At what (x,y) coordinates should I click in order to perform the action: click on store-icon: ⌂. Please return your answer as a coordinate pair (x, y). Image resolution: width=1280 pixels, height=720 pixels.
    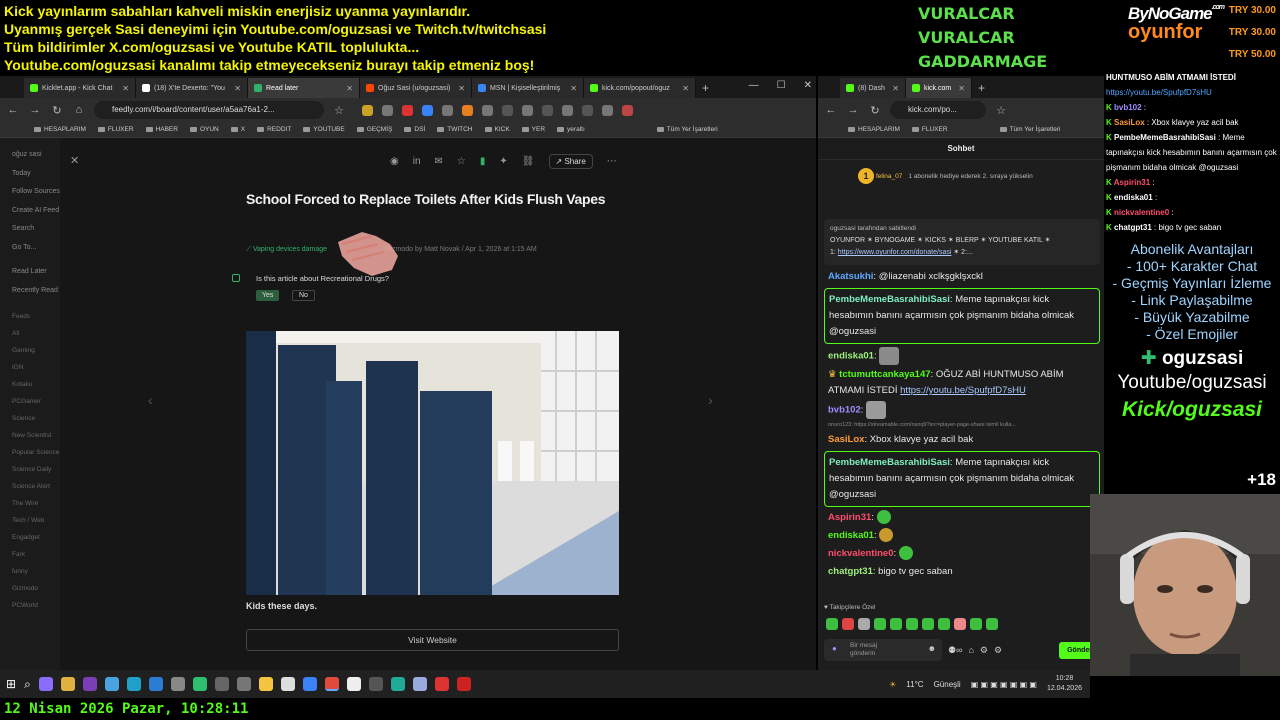
    Looking at the image, I should click on (970, 650).